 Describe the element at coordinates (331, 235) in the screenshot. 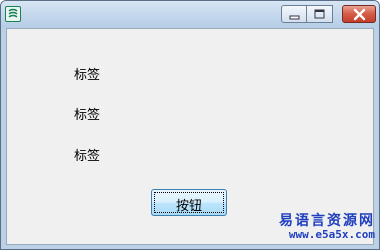

I see `watermark-url: www.e5a5x.com` at that location.